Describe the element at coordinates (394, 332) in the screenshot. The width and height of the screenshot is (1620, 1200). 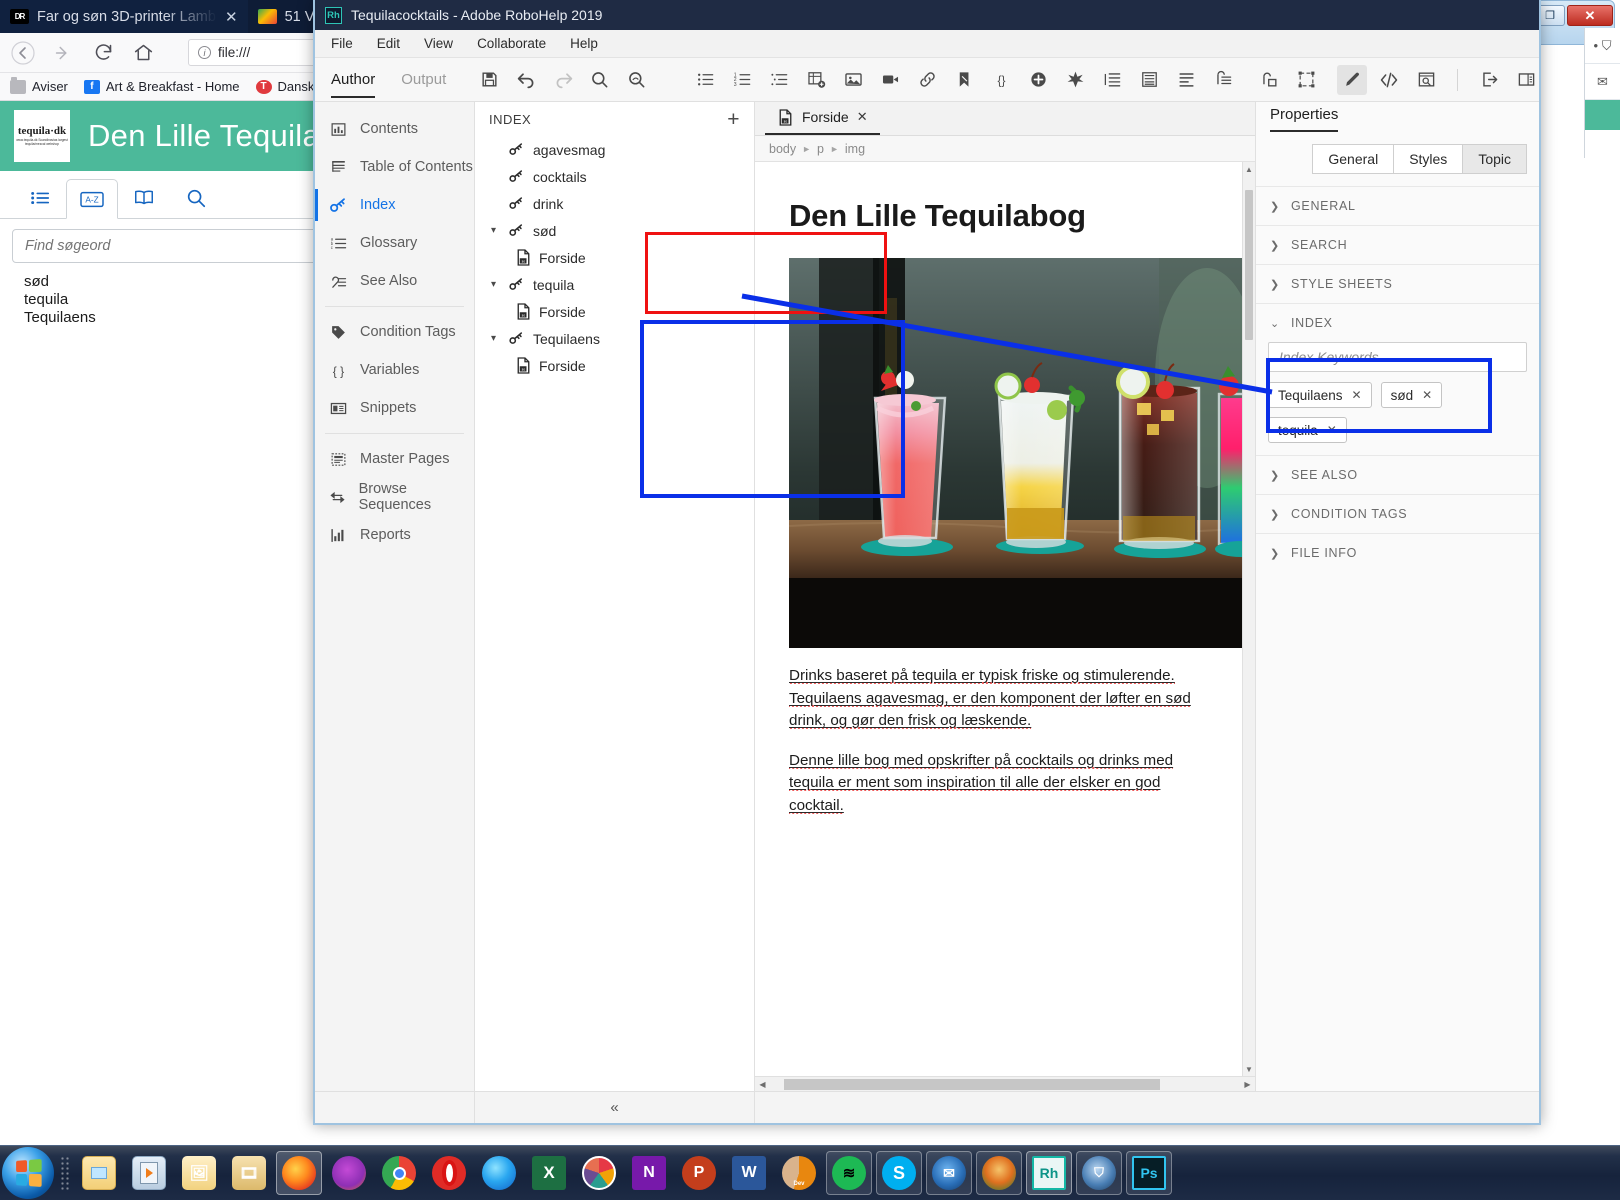
I see `sidebar-item-condition-tags: Condition Tags` at that location.